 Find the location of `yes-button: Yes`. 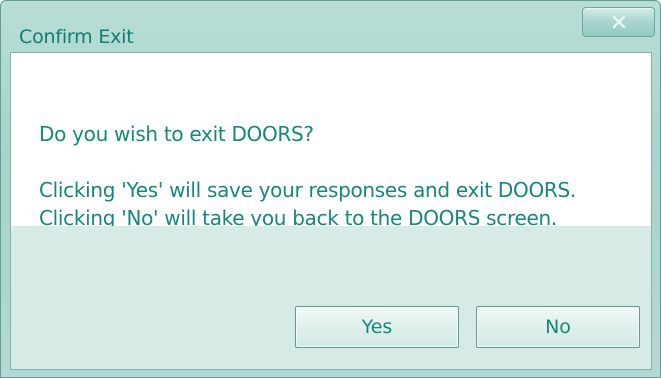

yes-button: Yes is located at coordinates (377, 327).